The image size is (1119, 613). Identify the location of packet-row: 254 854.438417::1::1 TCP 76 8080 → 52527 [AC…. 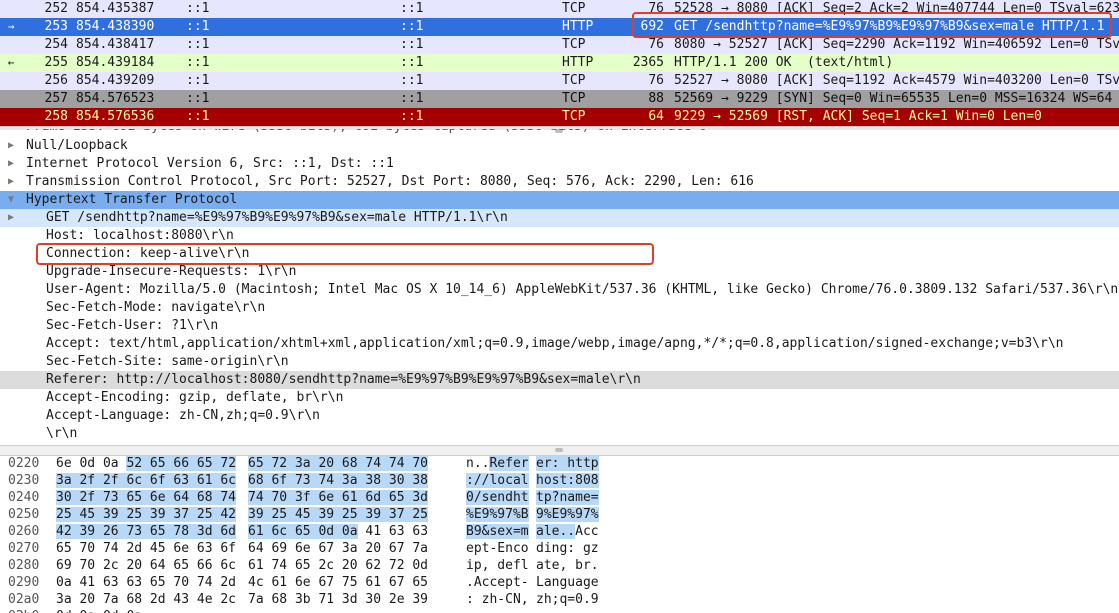
(559, 45).